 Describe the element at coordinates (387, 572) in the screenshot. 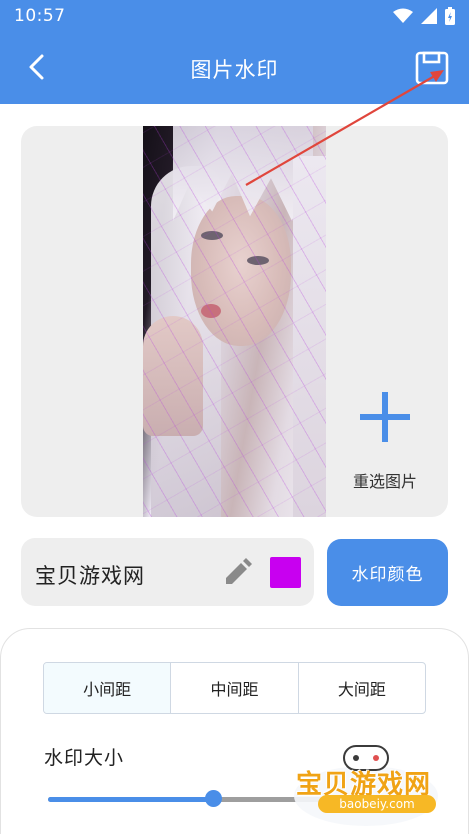

I see `watermark-color-button: 水印颜色` at that location.